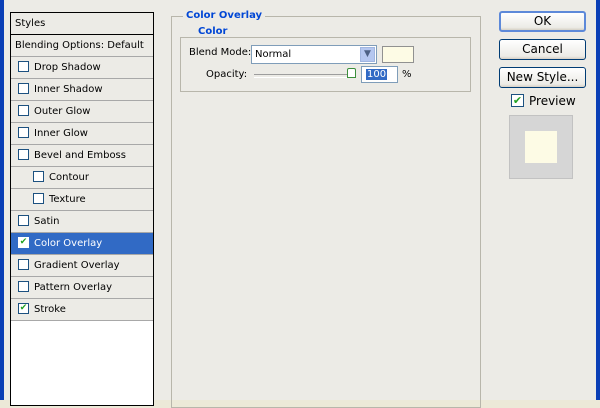  I want to click on opacity-unit: %, so click(407, 74).